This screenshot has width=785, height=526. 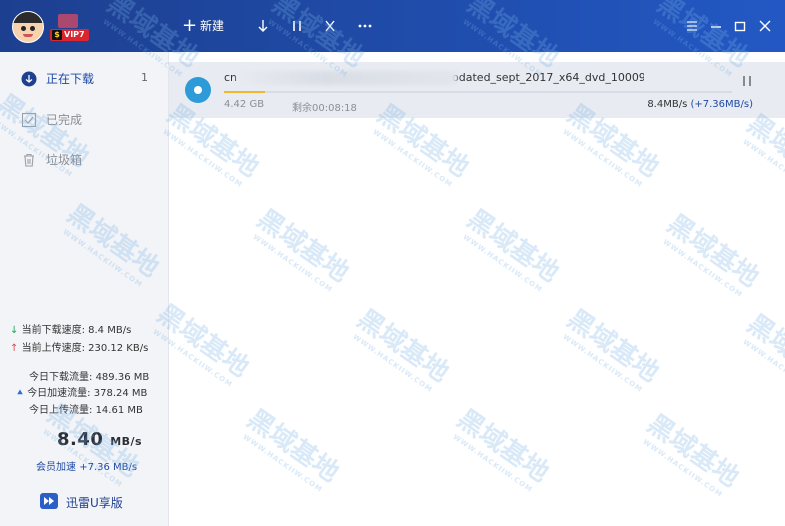 I want to click on download-arrow-icon, so click(x=263, y=26).